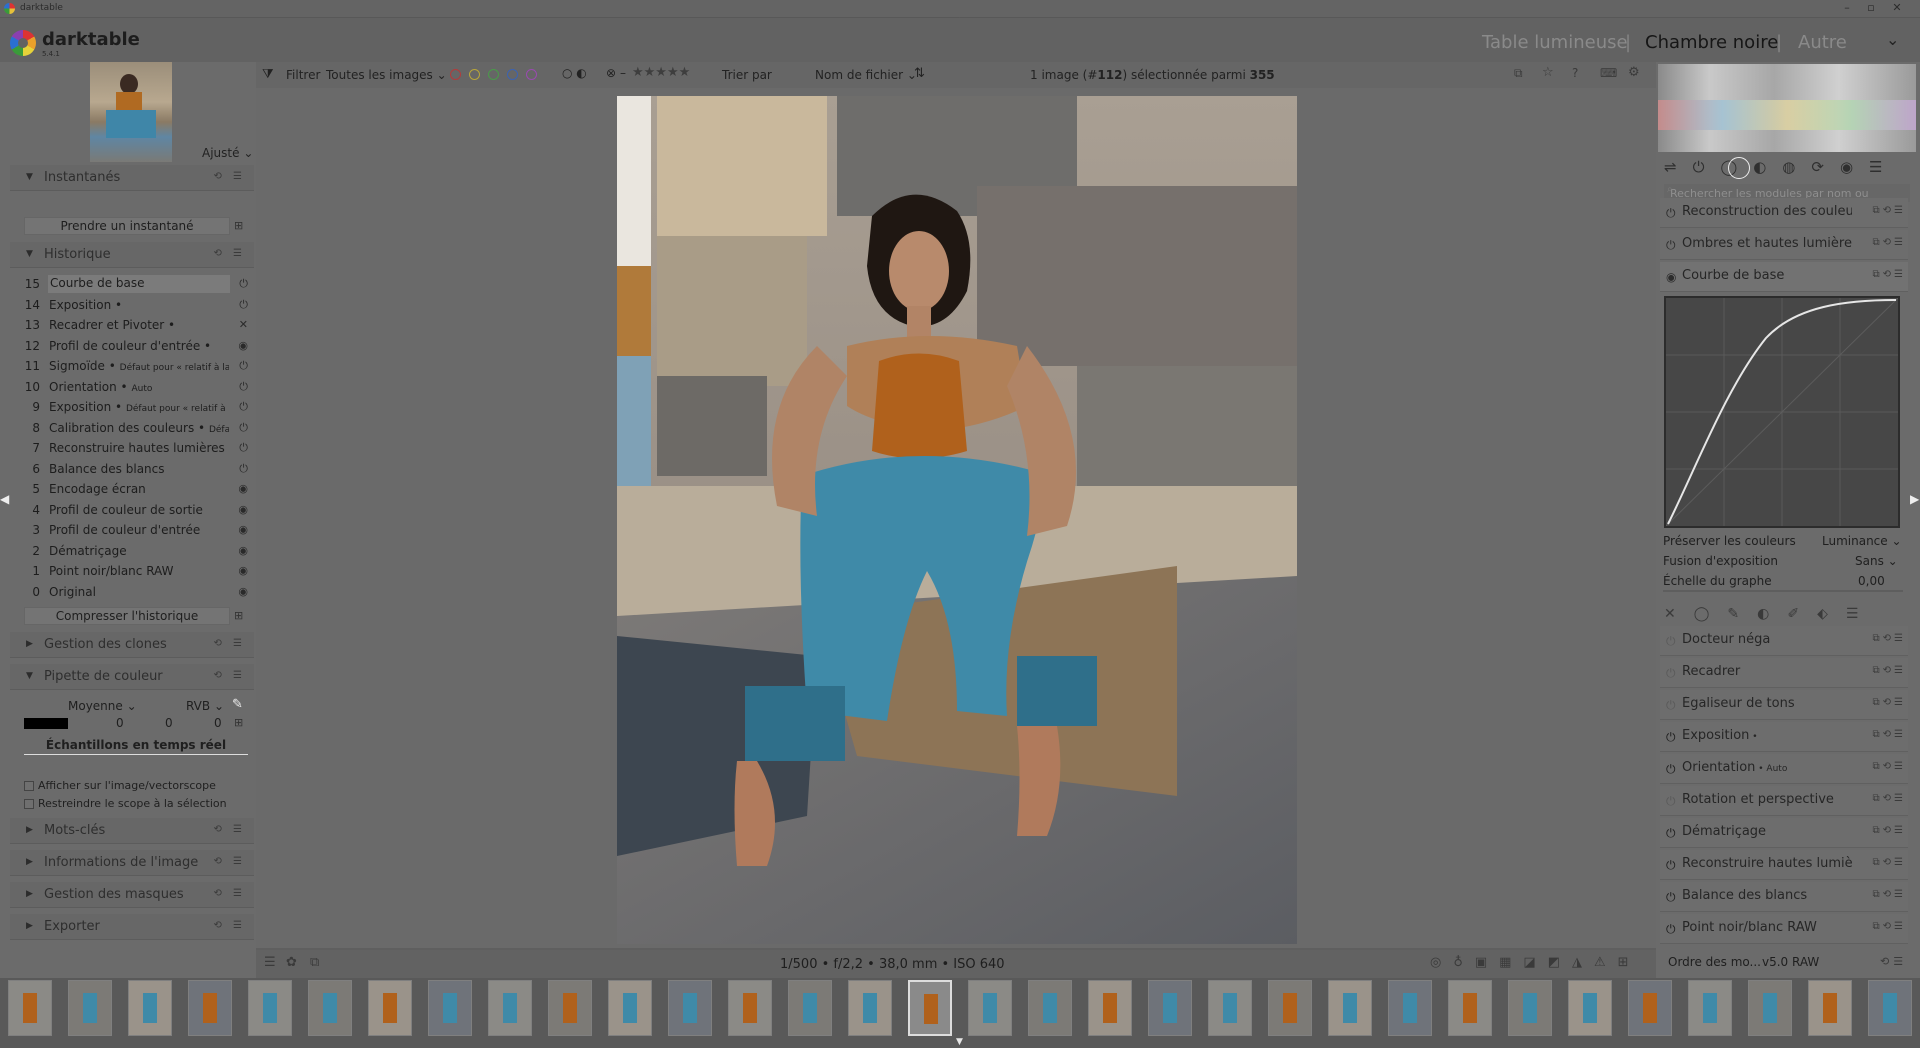 The height and width of the screenshot is (1048, 1920). What do you see at coordinates (959, 1042) in the screenshot?
I see `bottom-panel-toggle-icon: ▼` at bounding box center [959, 1042].